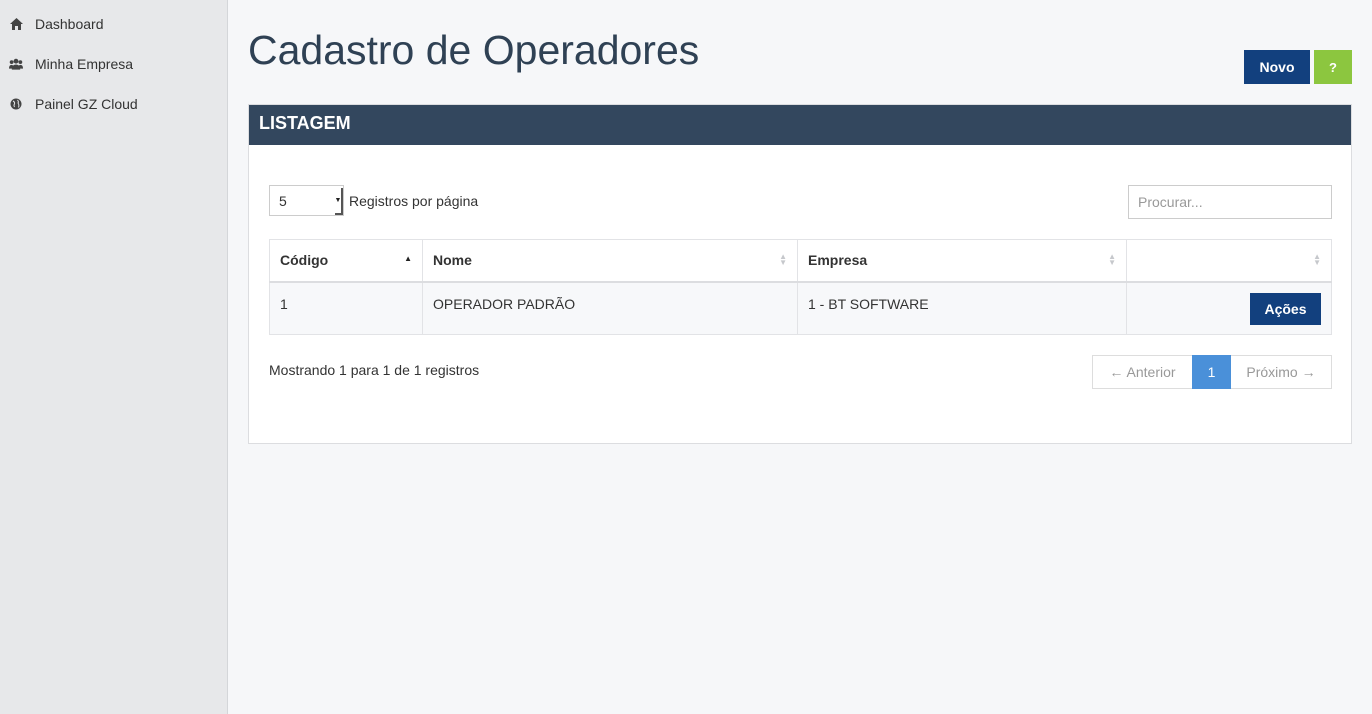 The height and width of the screenshot is (714, 1372). I want to click on page-1-button: 1, so click(1211, 372).